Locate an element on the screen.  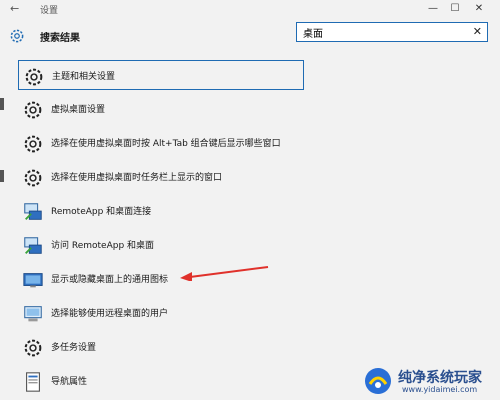
search-result-label: RemoteApp 和桌面连接 is located at coordinates (101, 212).